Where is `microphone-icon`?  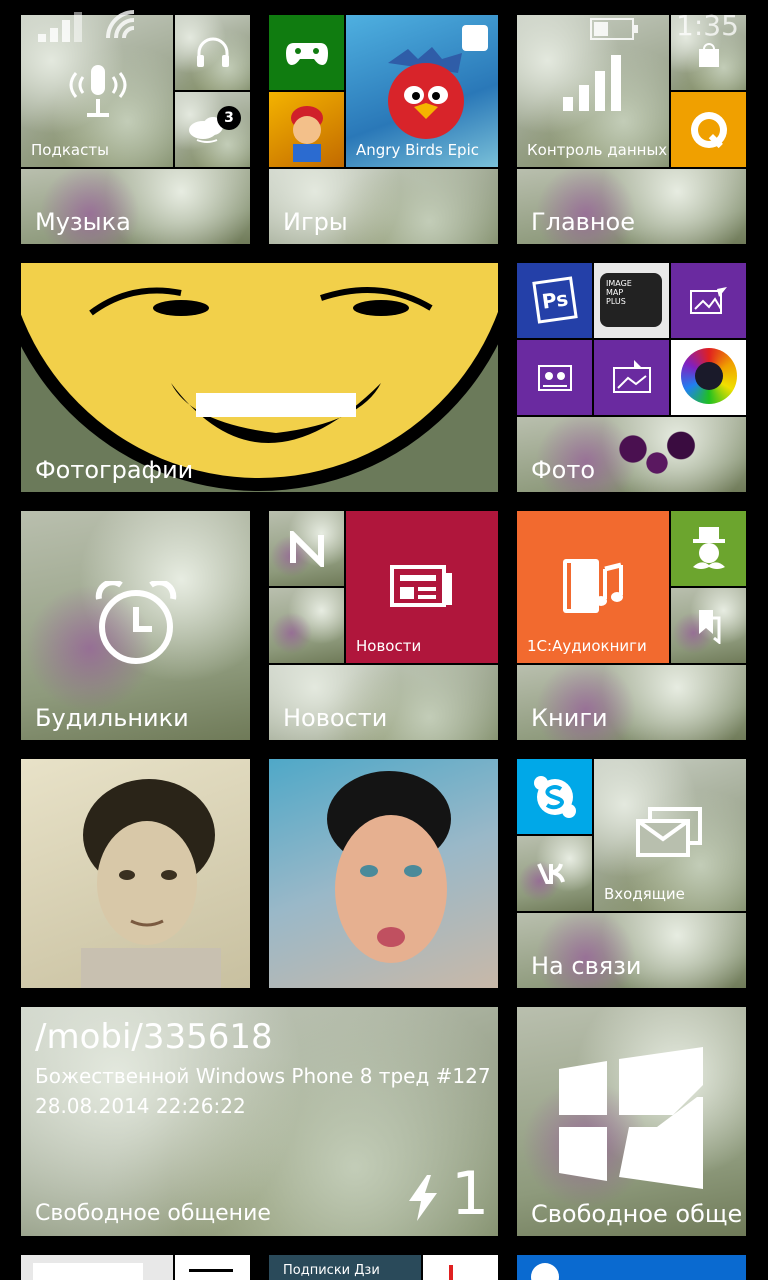 microphone-icon is located at coordinates (98, 93).